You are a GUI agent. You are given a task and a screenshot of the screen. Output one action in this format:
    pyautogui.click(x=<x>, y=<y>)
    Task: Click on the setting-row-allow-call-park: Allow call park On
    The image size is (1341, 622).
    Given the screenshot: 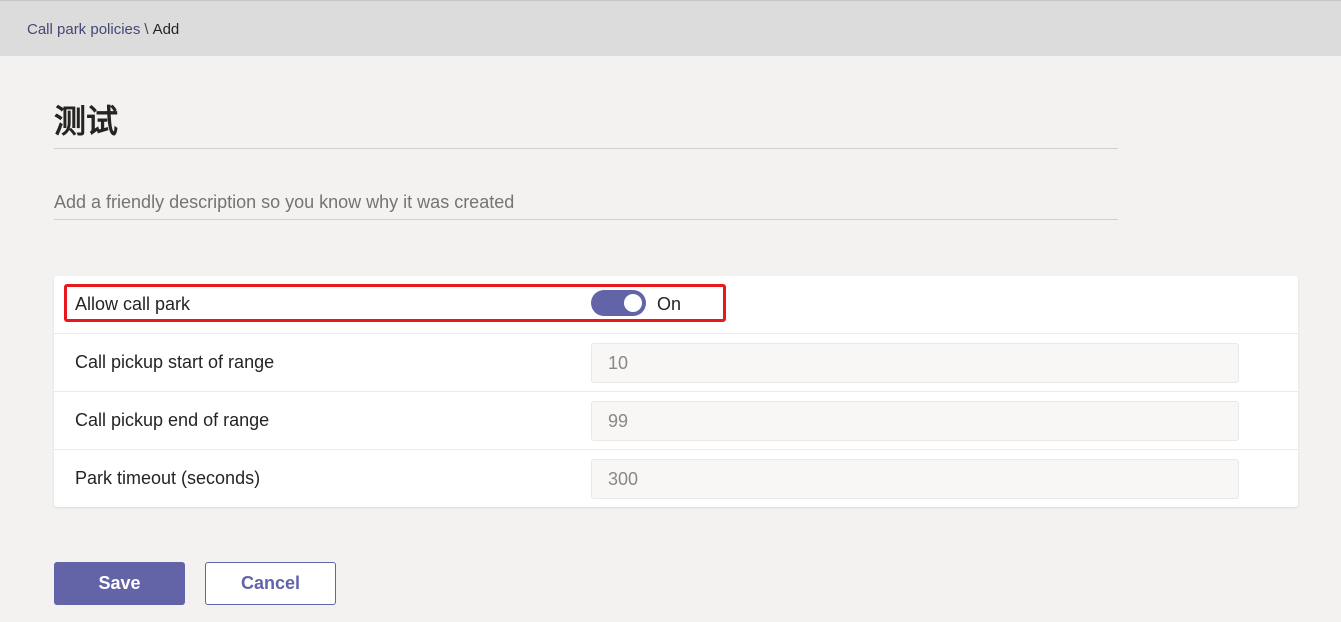 What is the action you would take?
    pyautogui.click(x=676, y=305)
    